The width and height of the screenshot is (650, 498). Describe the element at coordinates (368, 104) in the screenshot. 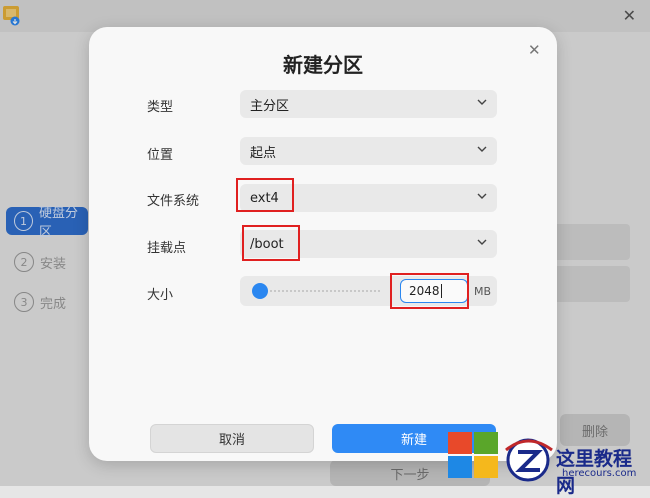

I see `type-select: 主分区` at that location.